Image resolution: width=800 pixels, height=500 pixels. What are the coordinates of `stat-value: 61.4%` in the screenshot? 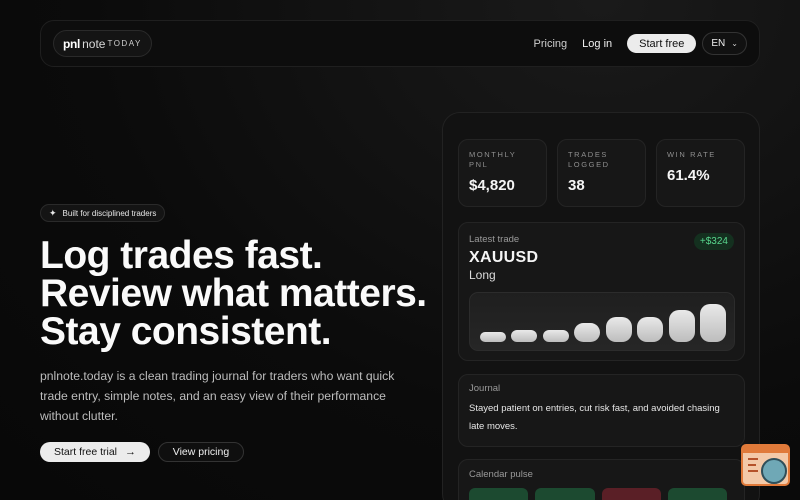 It's located at (688, 175).